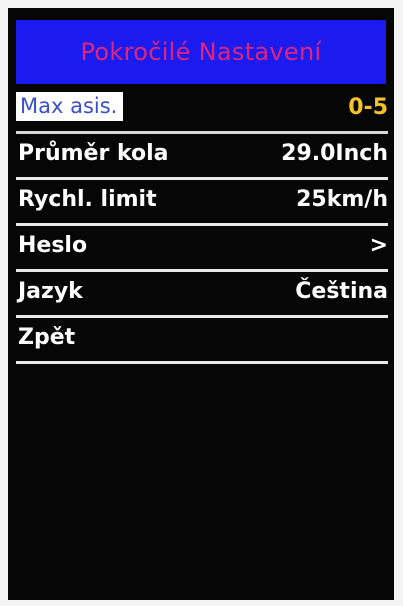 Image resolution: width=403 pixels, height=606 pixels. What do you see at coordinates (202, 112) in the screenshot?
I see `menu-item-max-assist: Max asis. 0-5` at bounding box center [202, 112].